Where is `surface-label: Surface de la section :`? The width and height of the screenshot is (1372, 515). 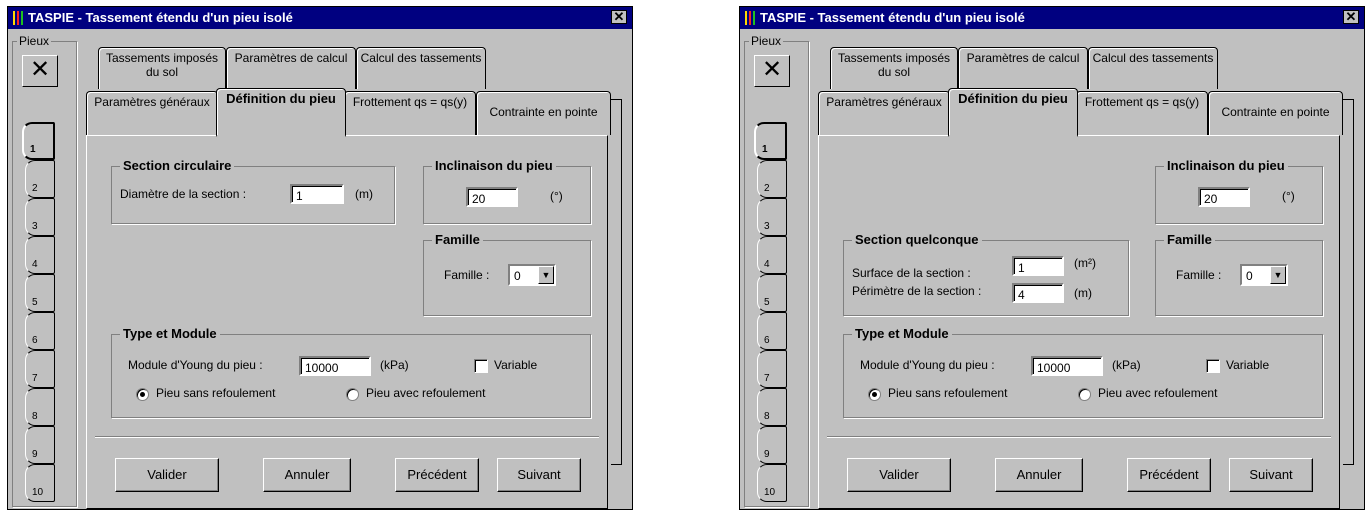
surface-label: Surface de la section : is located at coordinates (911, 273).